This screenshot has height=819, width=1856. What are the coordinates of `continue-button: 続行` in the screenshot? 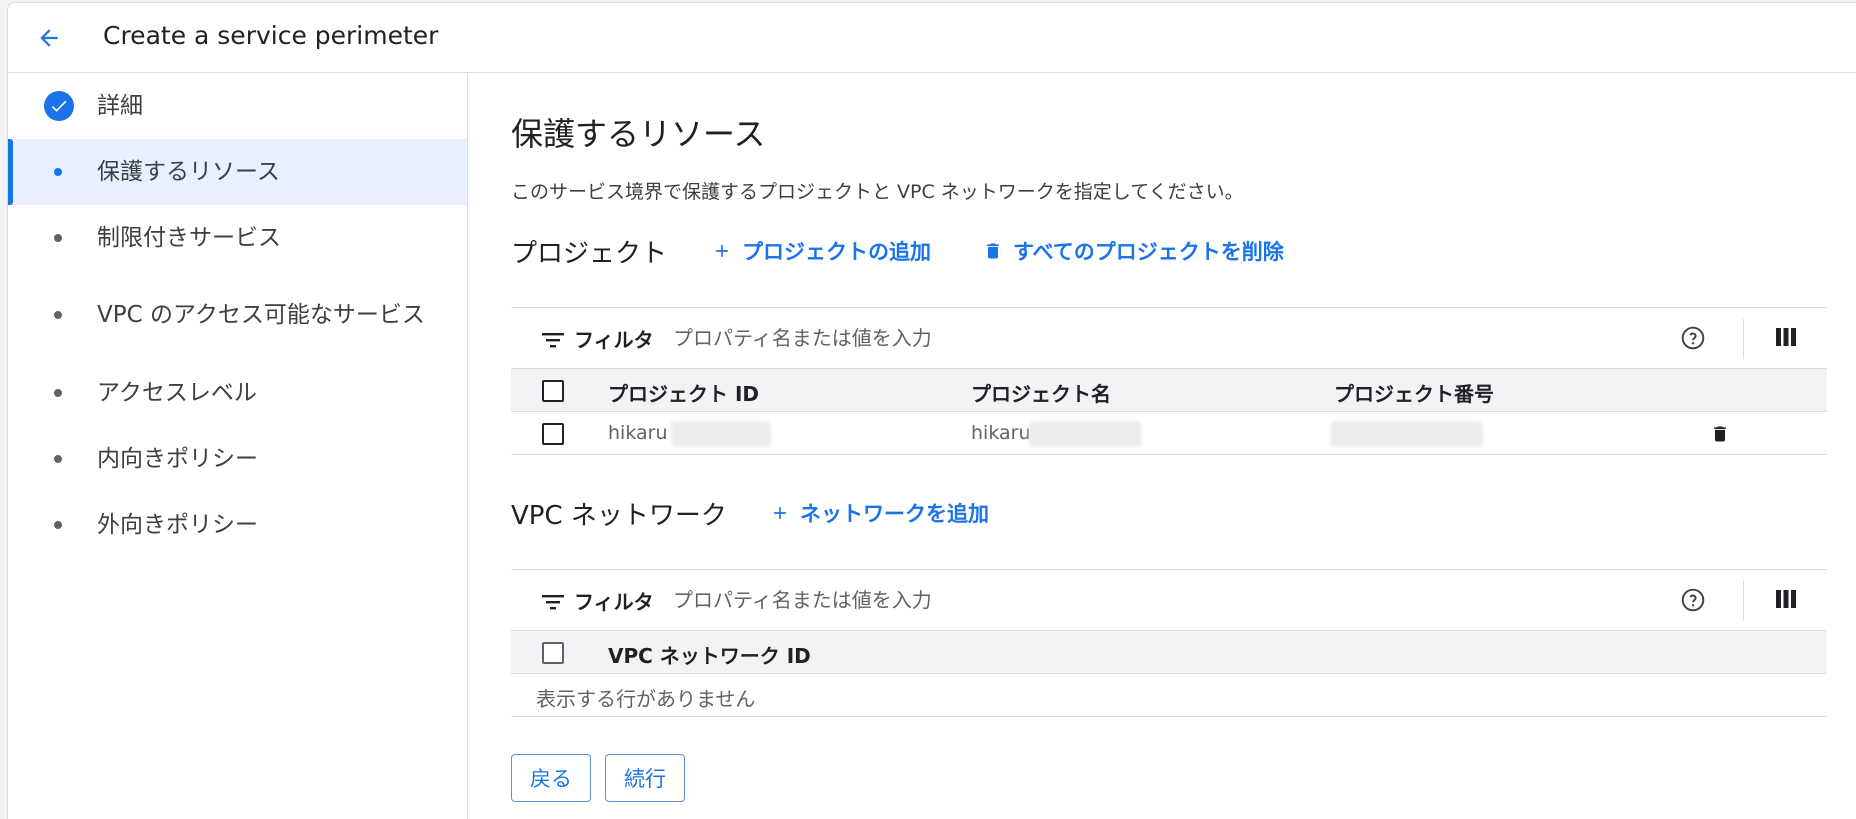 It's located at (645, 778).